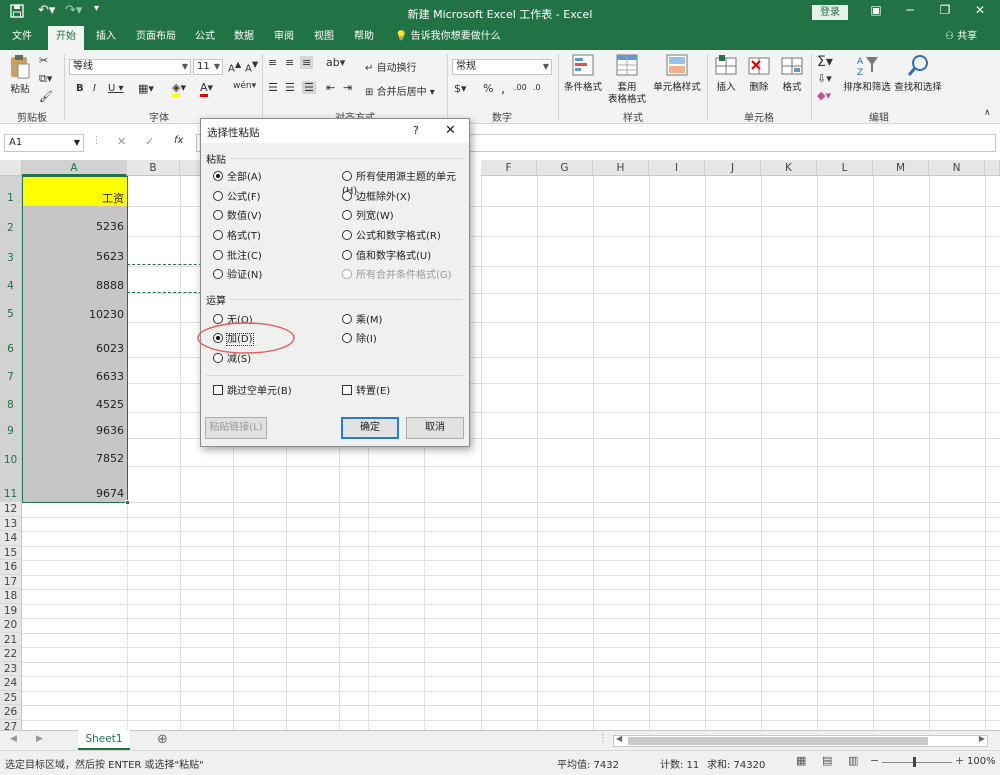 The height and width of the screenshot is (775, 1000). Describe the element at coordinates (324, 38) in the screenshot. I see `tab-view: 视图` at that location.